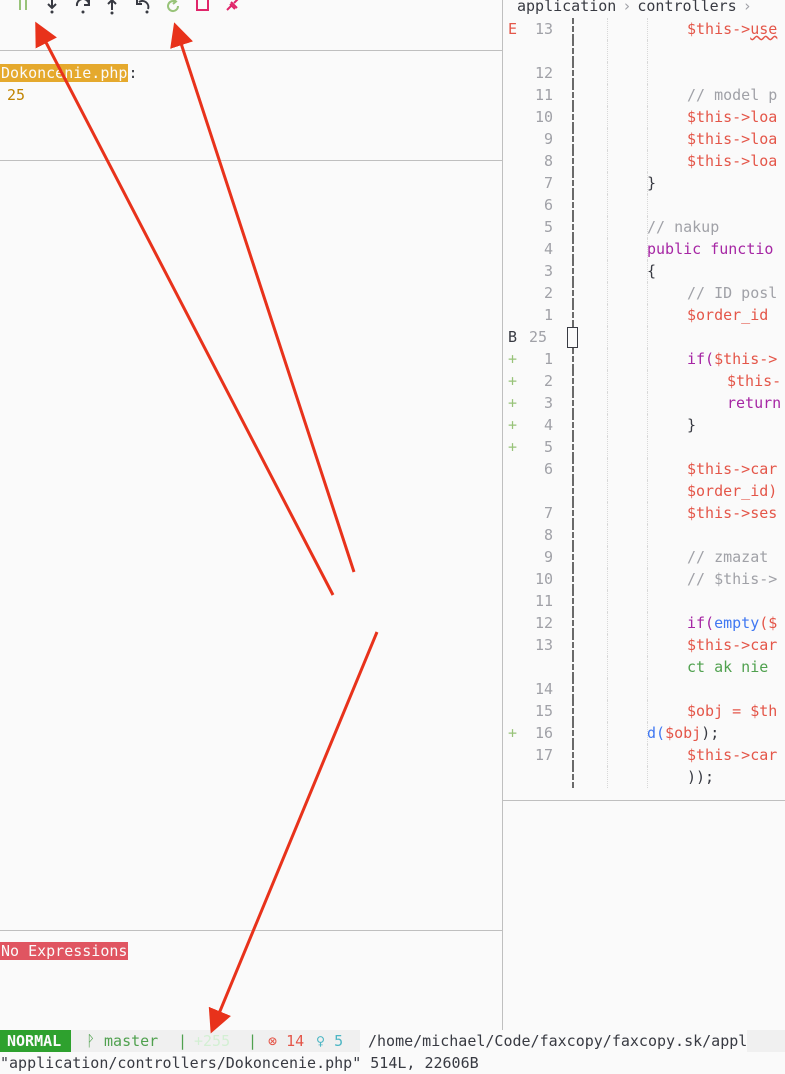 The image size is (785, 1074). Describe the element at coordinates (644, 337) in the screenshot. I see `code-line: B 25` at that location.